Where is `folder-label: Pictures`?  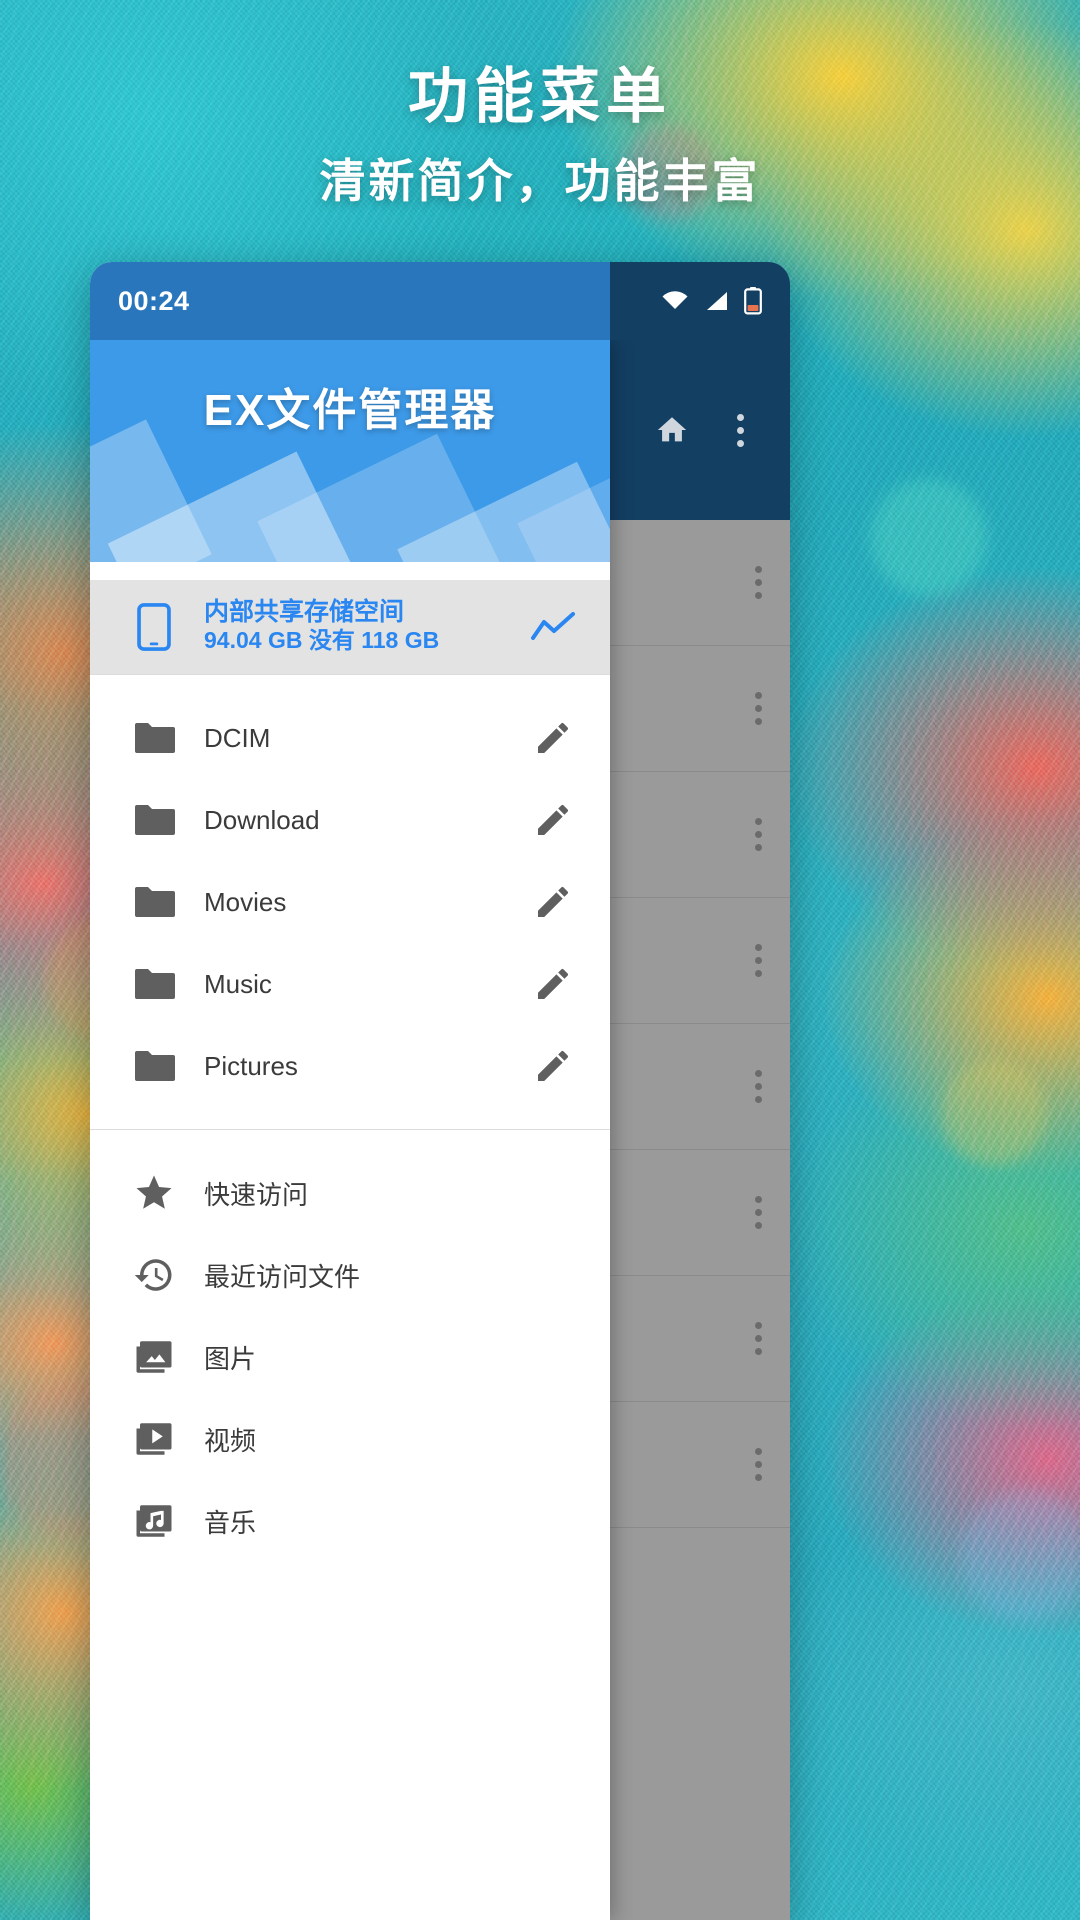 folder-label: Pictures is located at coordinates (251, 1065).